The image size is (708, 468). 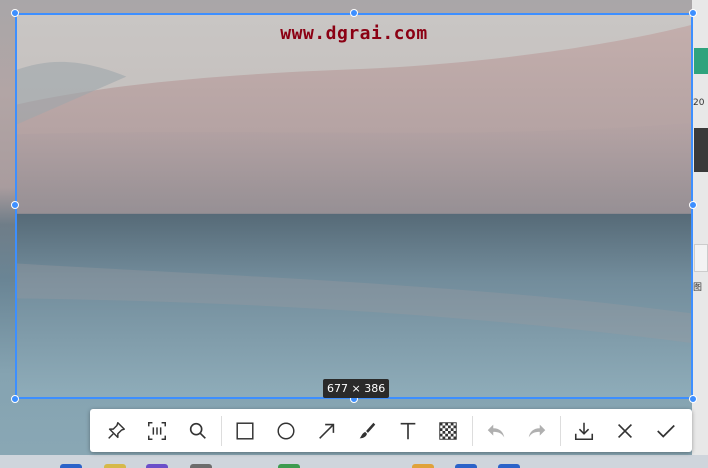 I want to click on brush-tool, so click(x=367, y=431).